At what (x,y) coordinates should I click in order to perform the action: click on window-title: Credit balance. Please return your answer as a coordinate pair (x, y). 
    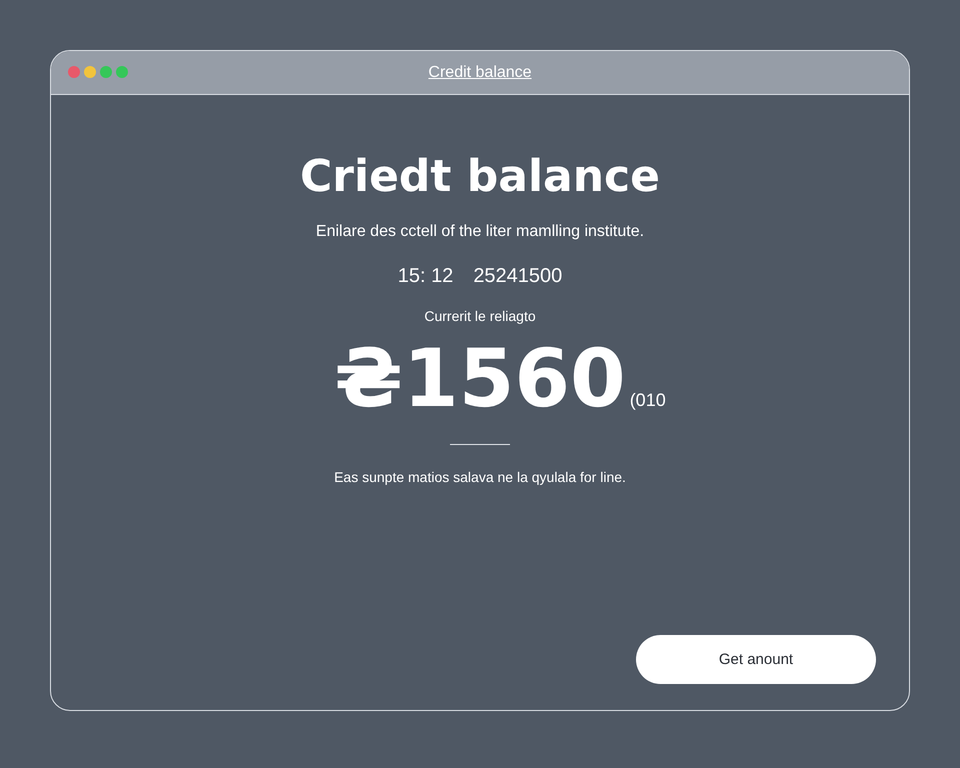
    Looking at the image, I should click on (480, 73).